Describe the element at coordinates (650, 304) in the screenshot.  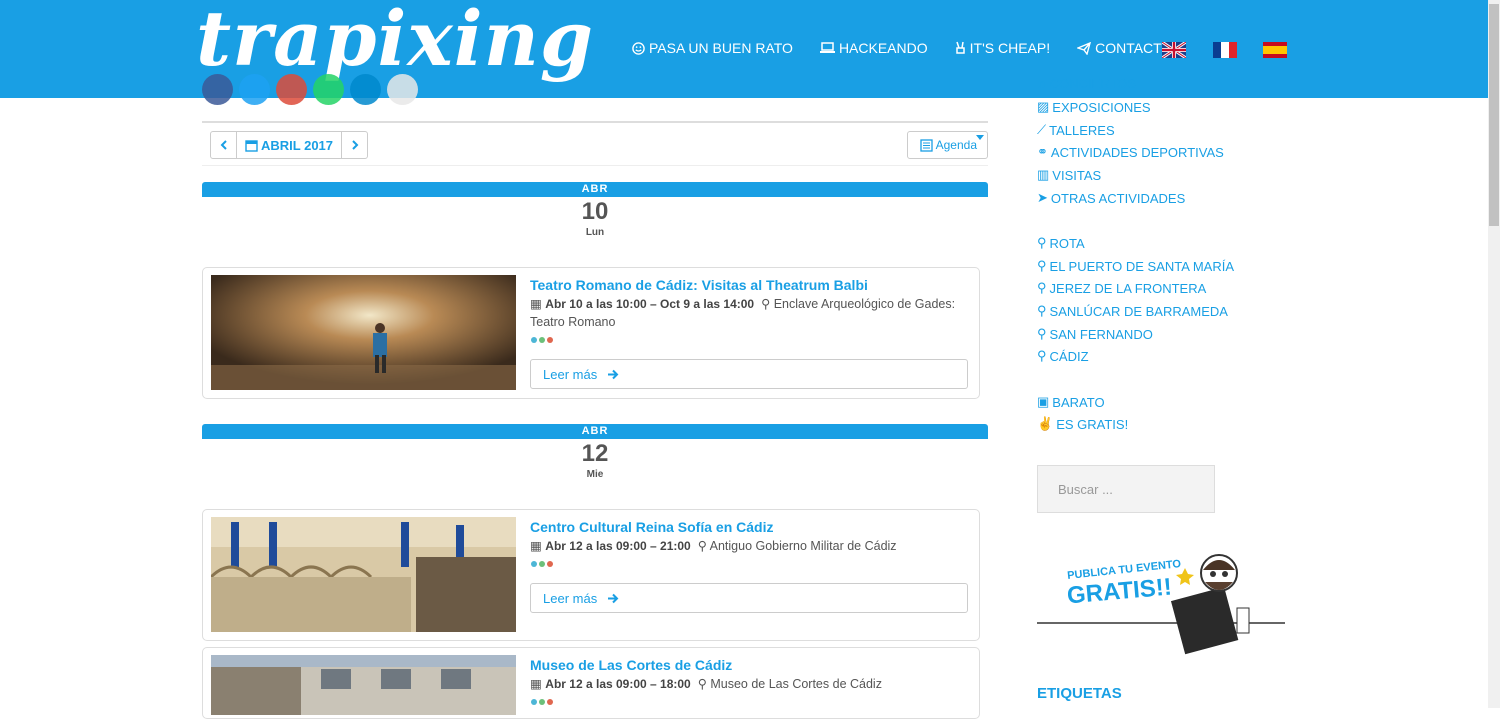
I see `event-date: Abr 10 a las 10:00 – Oct 9 a las 14:00` at that location.